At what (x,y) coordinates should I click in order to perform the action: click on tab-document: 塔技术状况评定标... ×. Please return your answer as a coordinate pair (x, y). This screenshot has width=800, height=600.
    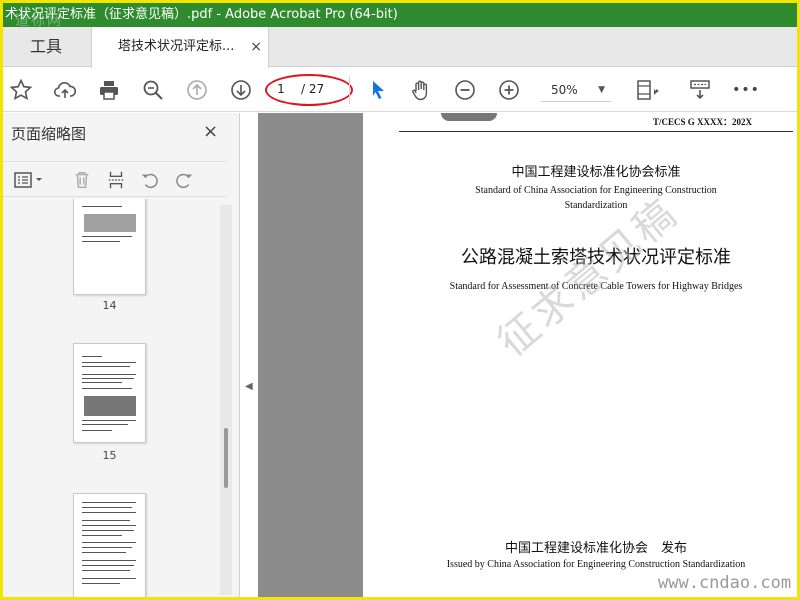
    Looking at the image, I should click on (180, 47).